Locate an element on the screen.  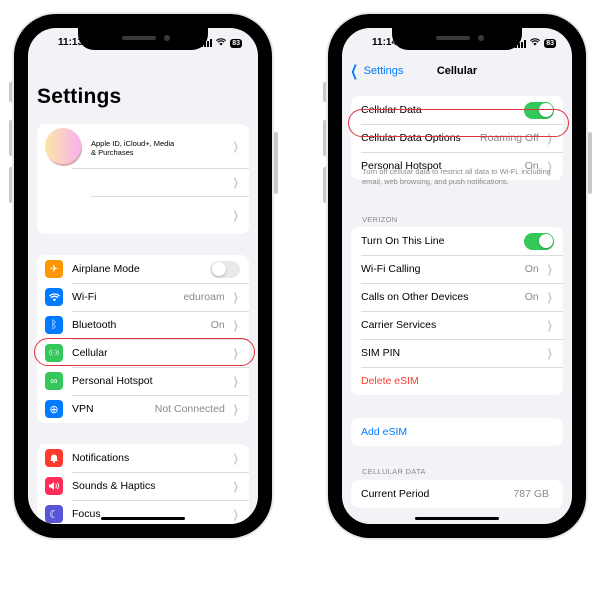
row-current-period: Current Period 787 GB is located at coordinates (457, 494).